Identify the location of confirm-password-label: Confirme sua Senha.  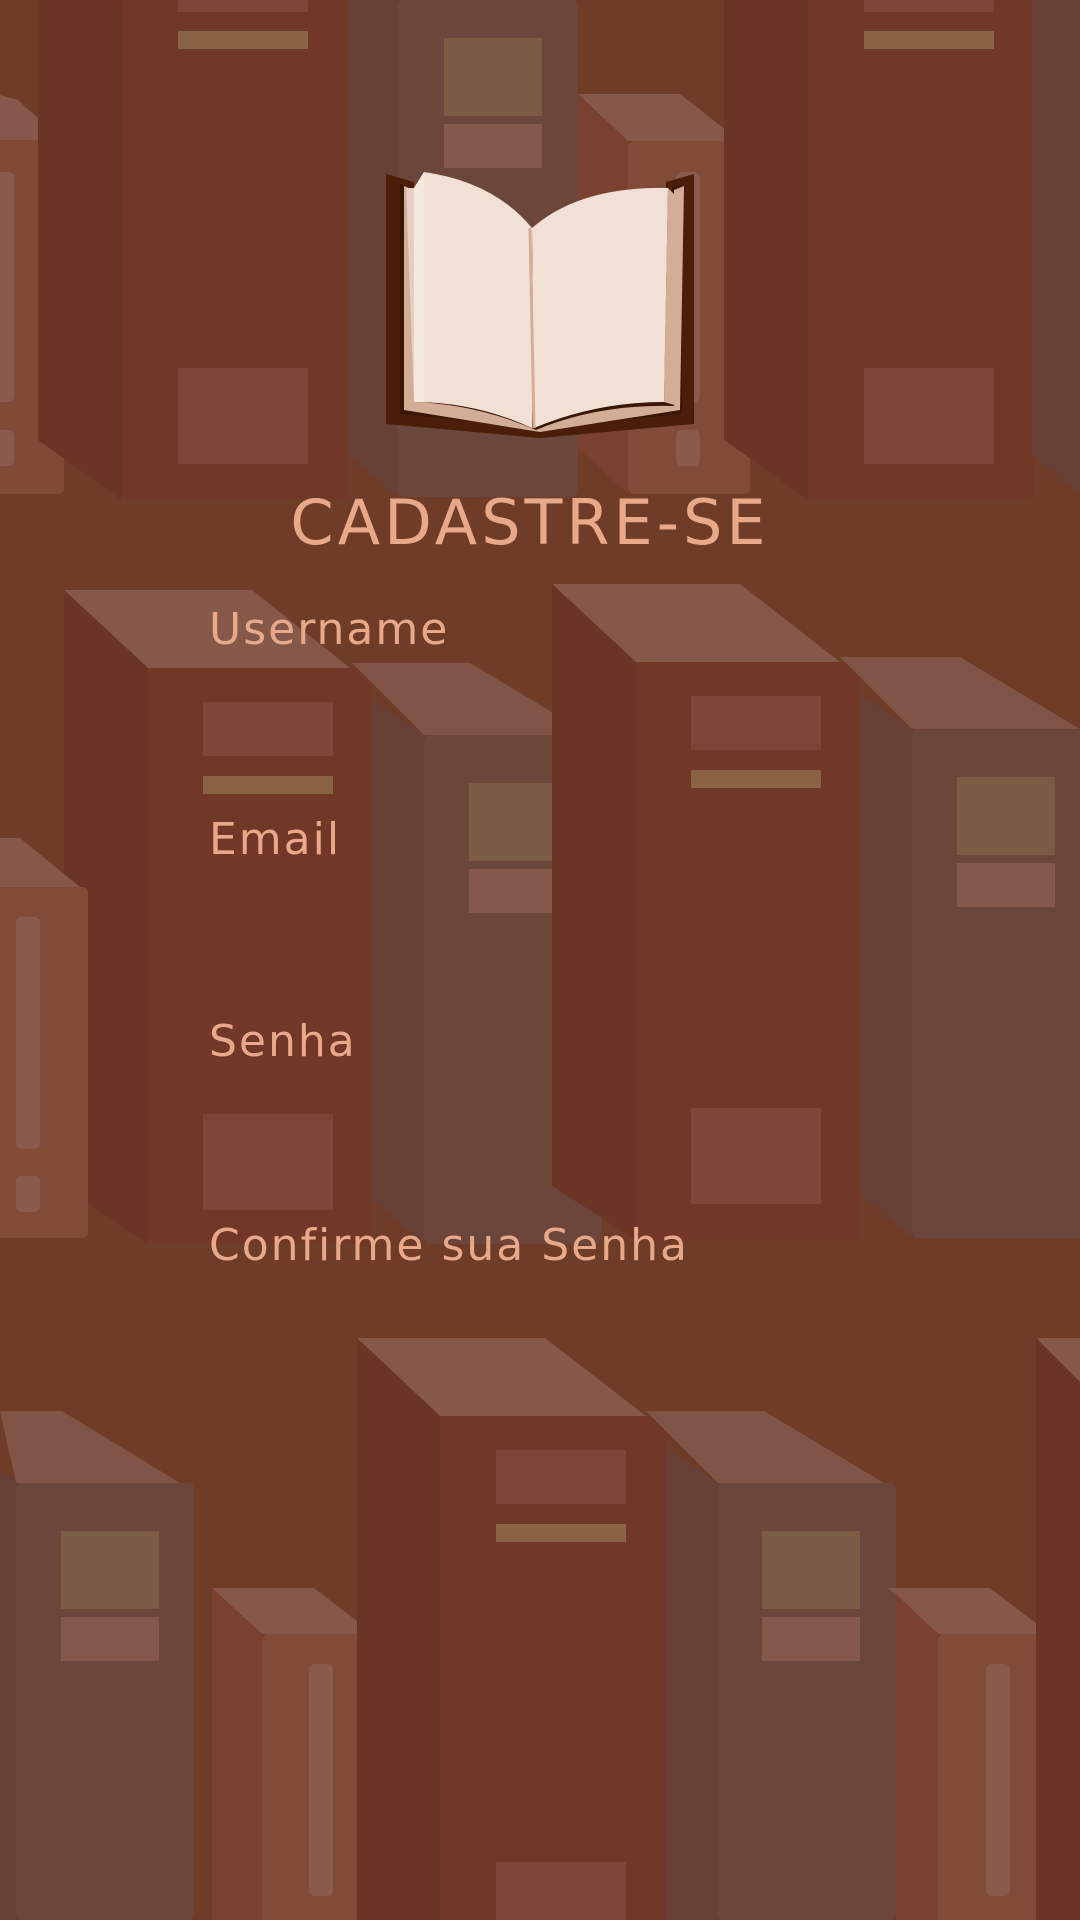
(449, 1245).